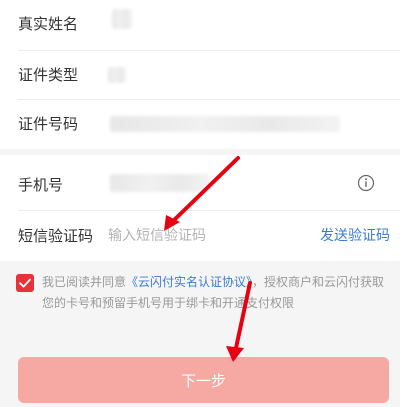 The image size is (400, 407). What do you see at coordinates (48, 24) in the screenshot?
I see `real-name-label: 真实姓名` at bounding box center [48, 24].